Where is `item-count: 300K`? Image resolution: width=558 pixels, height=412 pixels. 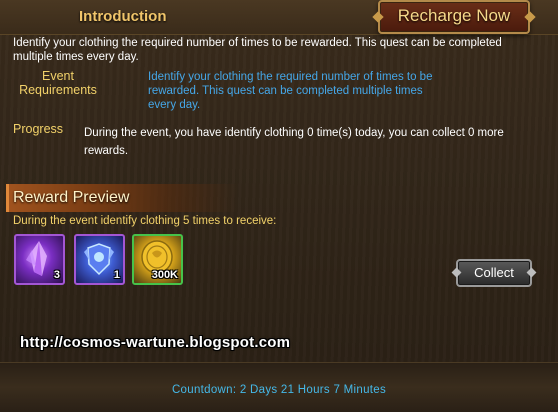 item-count: 300K is located at coordinates (164, 275).